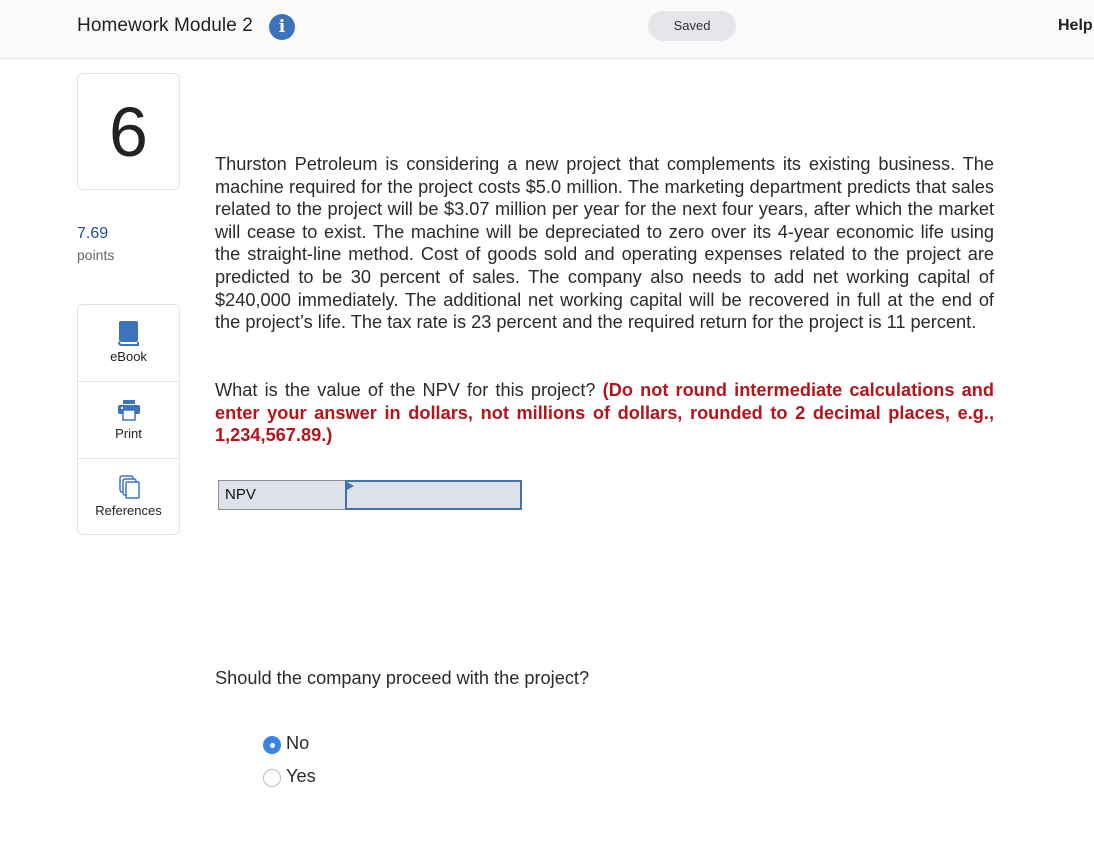 The image size is (1094, 860). I want to click on top-header: Homework Module 2 i Saved Help, so click(547, 29).